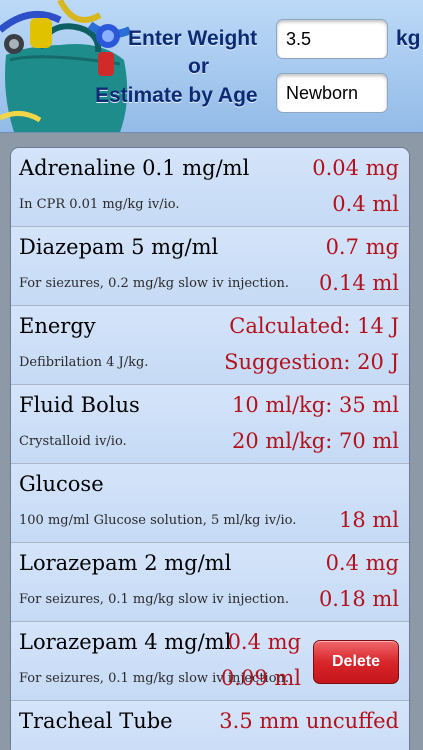 Image resolution: width=423 pixels, height=750 pixels. What do you see at coordinates (57, 326) in the screenshot?
I see `drug-name: Energy` at bounding box center [57, 326].